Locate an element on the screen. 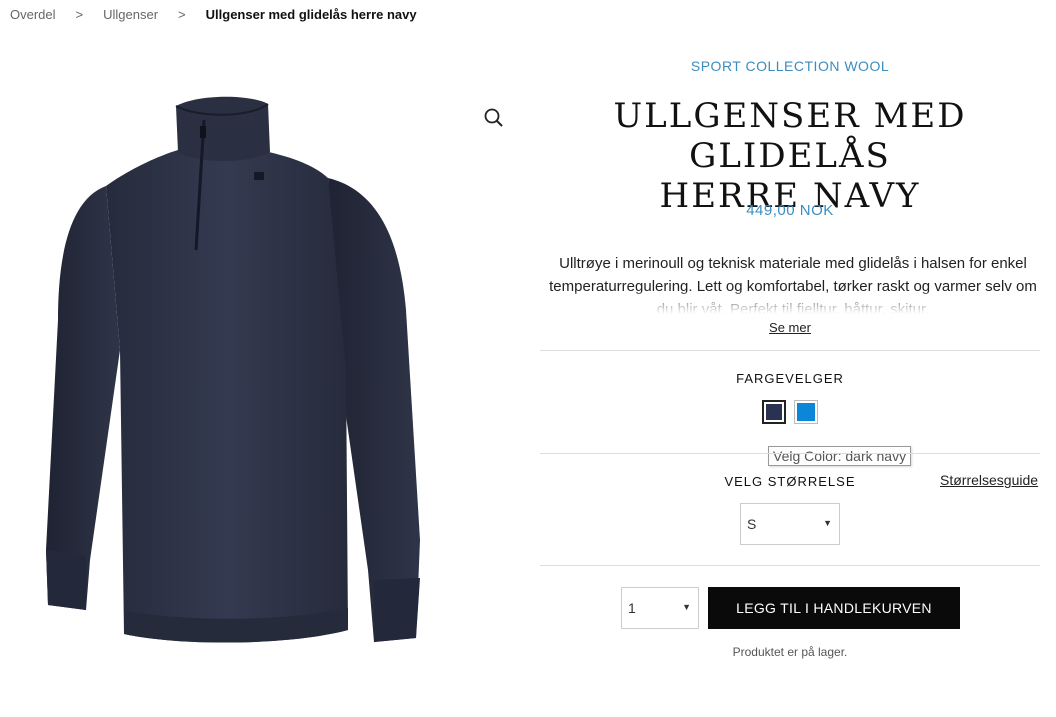 Image resolution: width=1056 pixels, height=717 pixels. stock-status: Produktet er på lager. is located at coordinates (790, 652).